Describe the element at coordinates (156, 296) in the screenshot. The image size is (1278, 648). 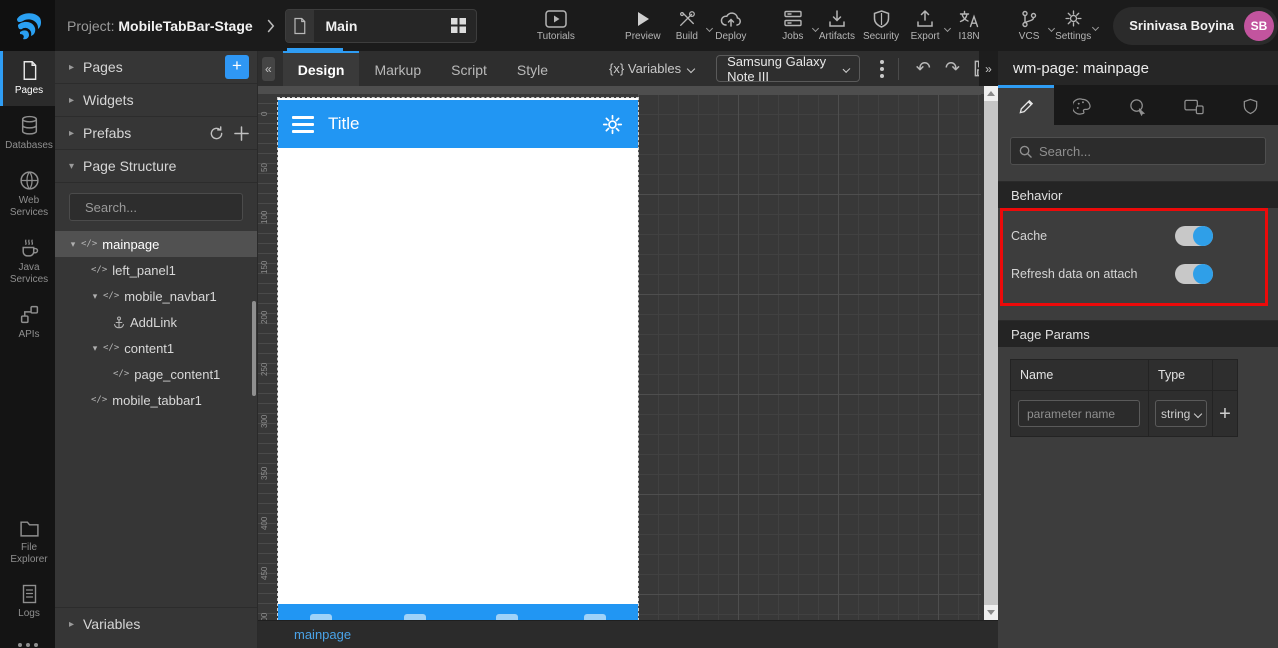
I see `tree-node-mobile-navbar1: ▾ </> mobile_navbar1` at that location.